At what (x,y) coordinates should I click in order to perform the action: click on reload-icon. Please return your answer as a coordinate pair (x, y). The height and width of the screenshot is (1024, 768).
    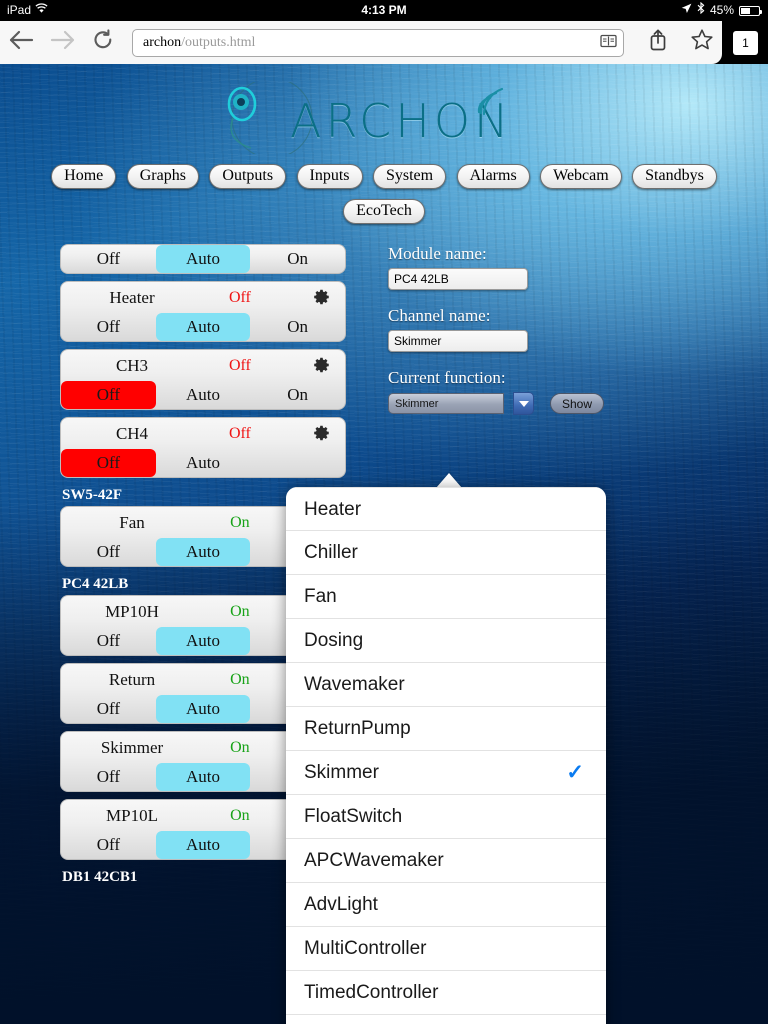
    Looking at the image, I should click on (103, 42).